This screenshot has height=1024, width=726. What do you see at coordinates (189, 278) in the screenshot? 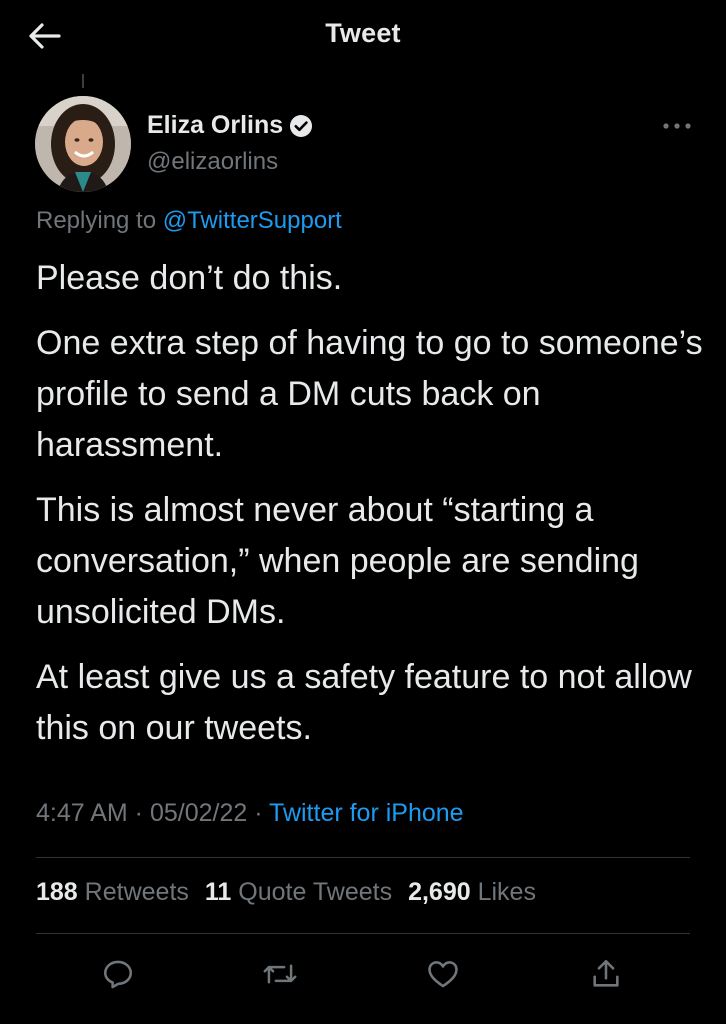
I see `tweet-paragraph: Please don’t do this.` at bounding box center [189, 278].